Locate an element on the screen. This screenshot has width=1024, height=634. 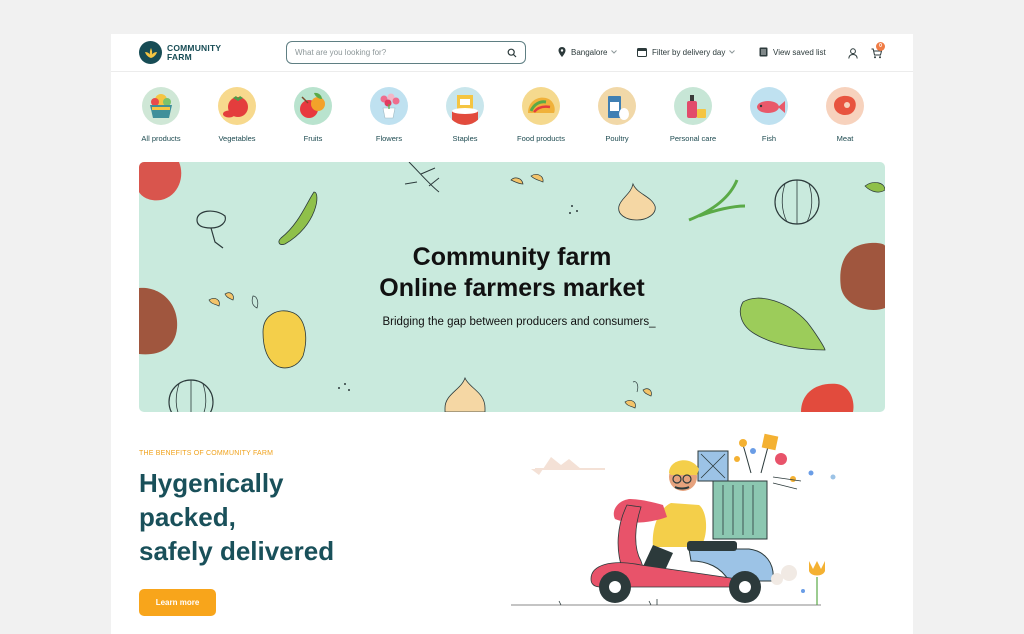
category-staples: Staples is located at coordinates (465, 115).